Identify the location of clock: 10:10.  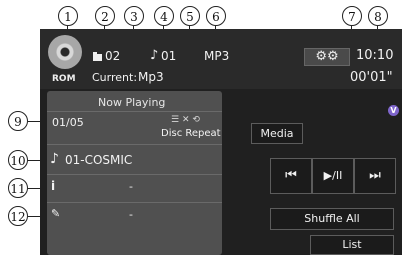
(375, 55).